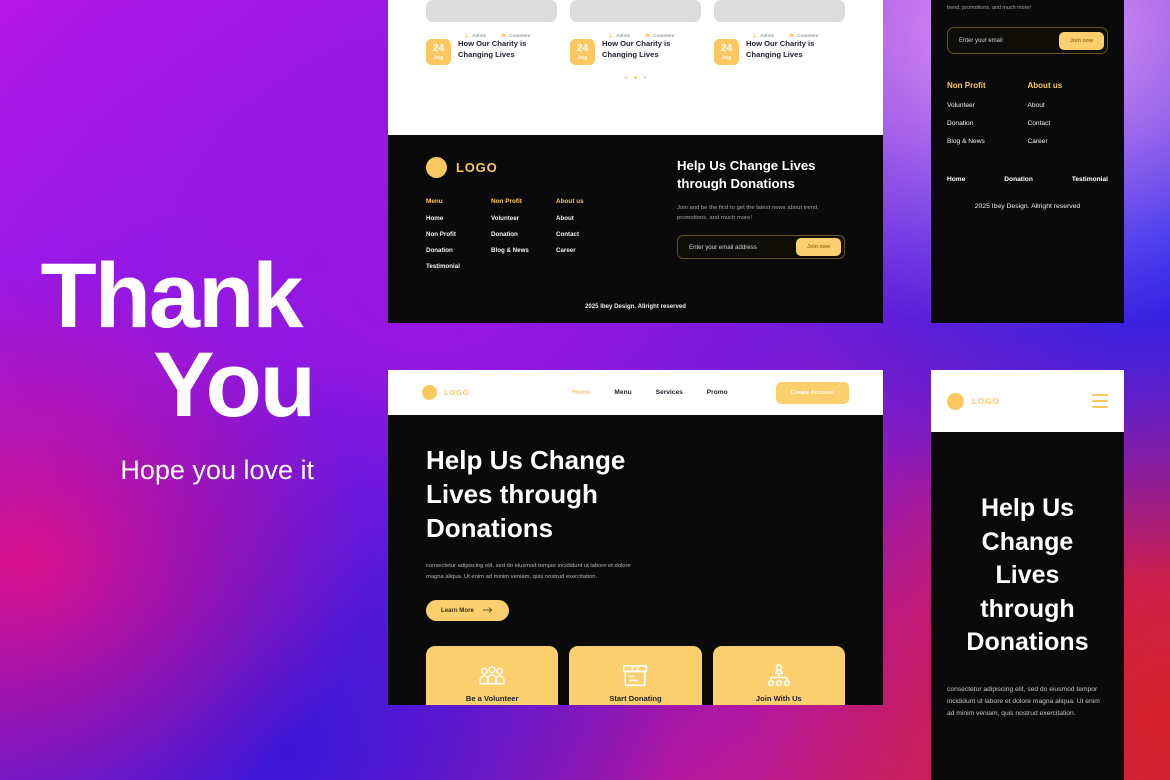  What do you see at coordinates (635, 698) in the screenshot?
I see `feature-card-title: Start Donating` at bounding box center [635, 698].